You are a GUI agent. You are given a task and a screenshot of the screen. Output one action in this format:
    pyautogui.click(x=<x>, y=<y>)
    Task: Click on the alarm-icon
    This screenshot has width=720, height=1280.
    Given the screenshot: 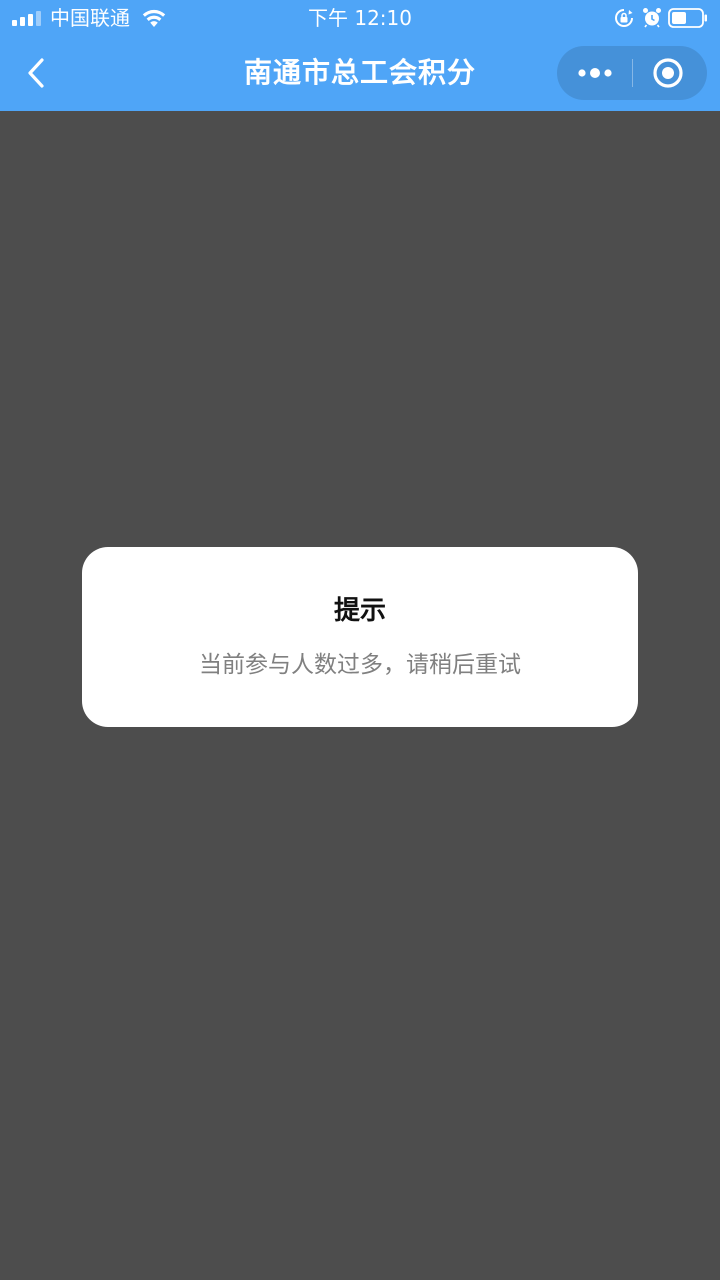 What is the action you would take?
    pyautogui.click(x=652, y=18)
    